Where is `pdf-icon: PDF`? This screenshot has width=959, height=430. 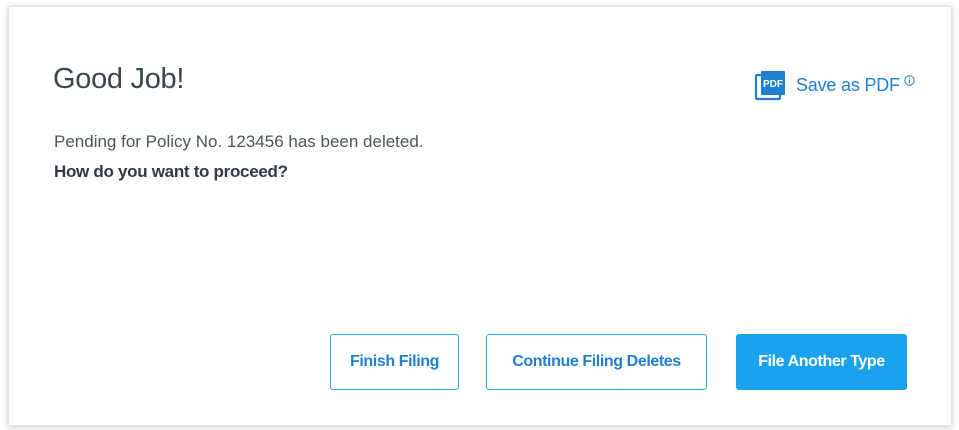
pdf-icon: PDF is located at coordinates (771, 85).